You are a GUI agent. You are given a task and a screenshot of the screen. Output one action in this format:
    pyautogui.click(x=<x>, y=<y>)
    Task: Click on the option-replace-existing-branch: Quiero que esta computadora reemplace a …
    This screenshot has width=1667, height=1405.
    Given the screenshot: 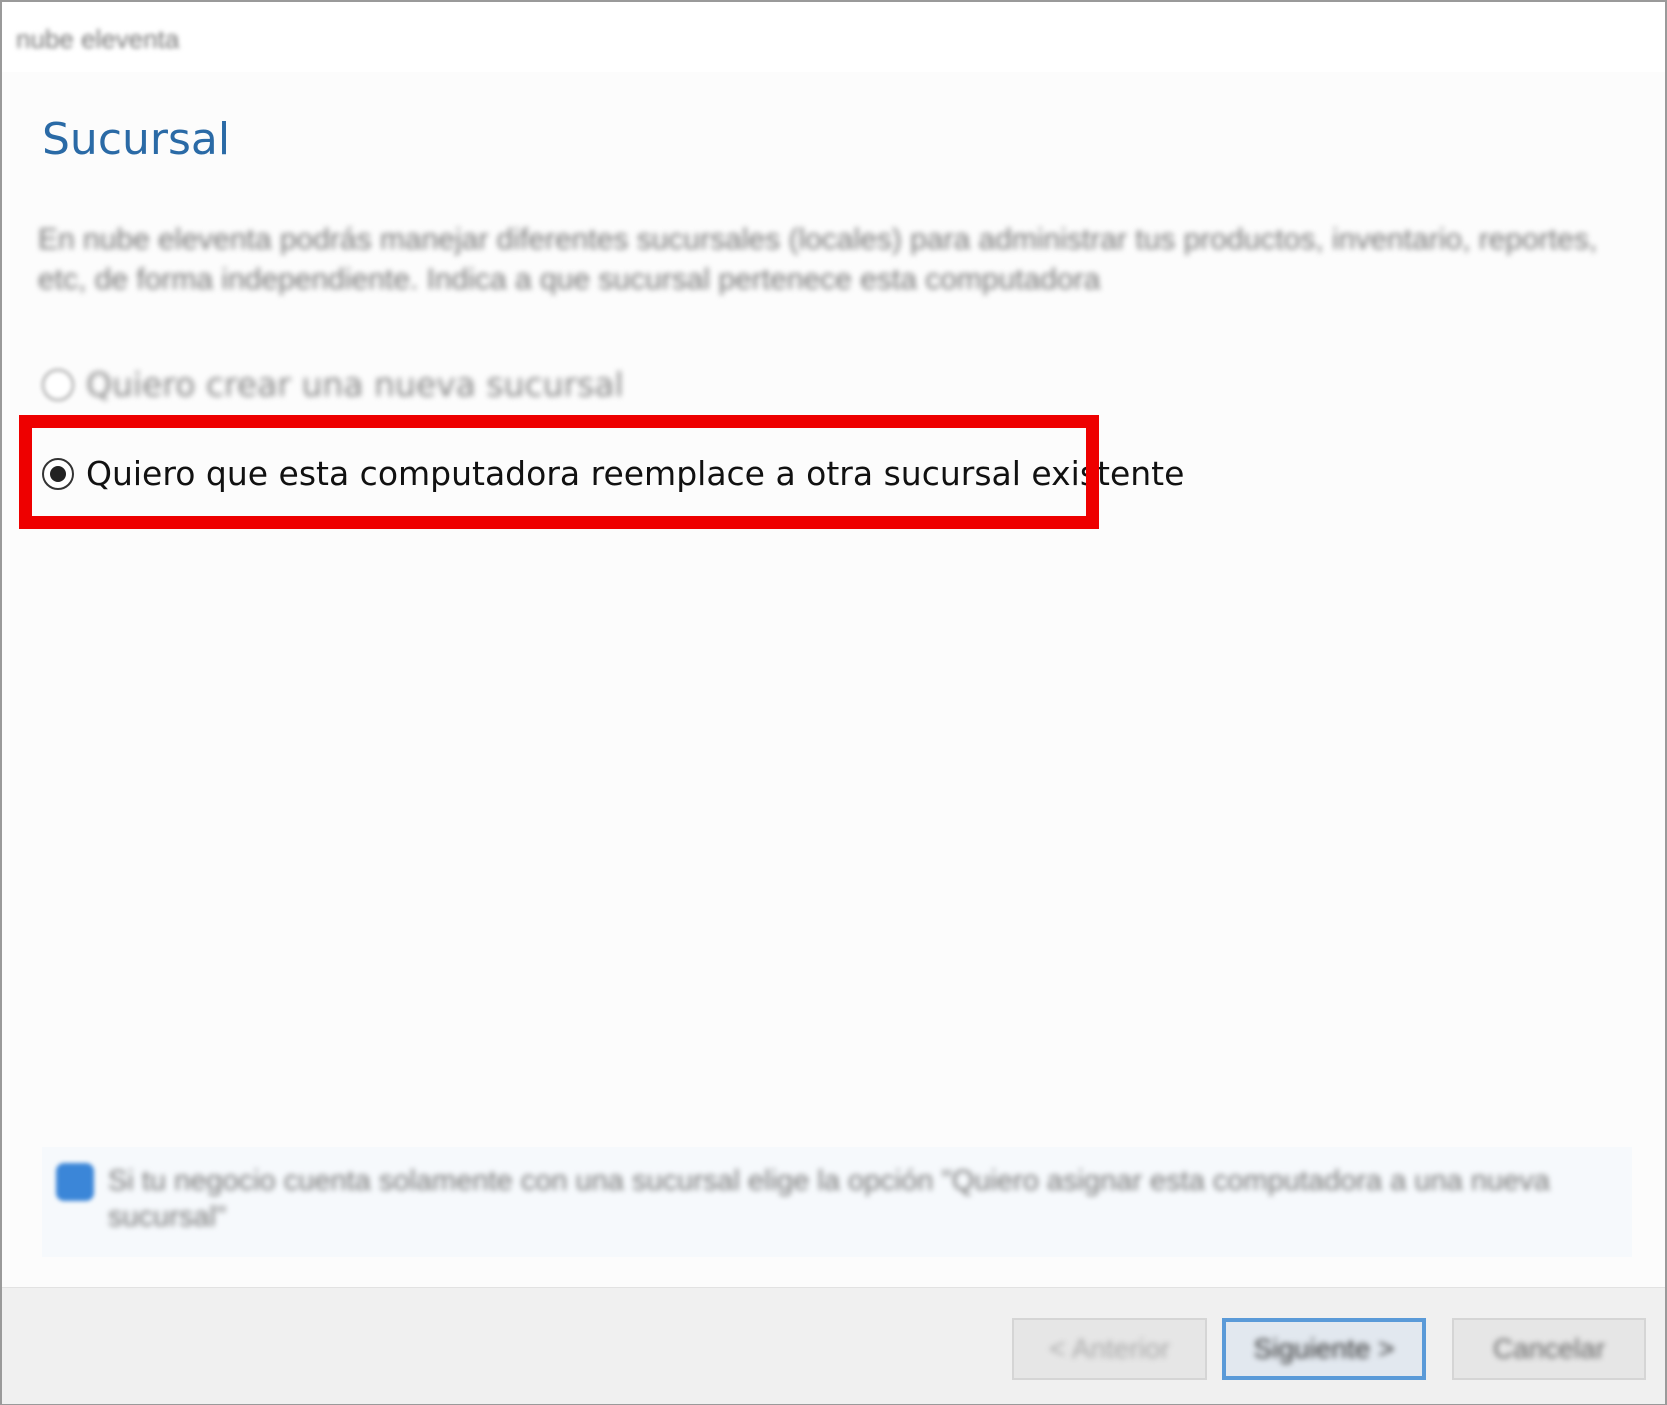 What is the action you would take?
    pyautogui.click(x=613, y=473)
    